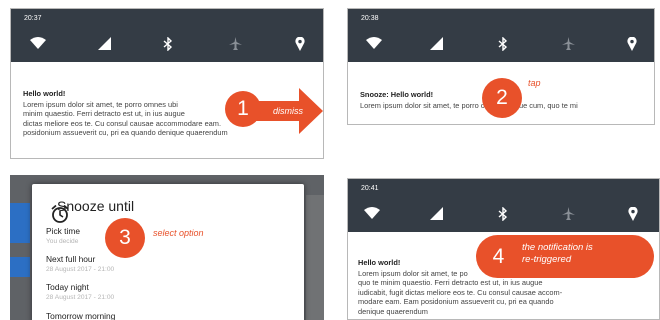  Describe the element at coordinates (67, 287) in the screenshot. I see `option-label: Today night` at that location.